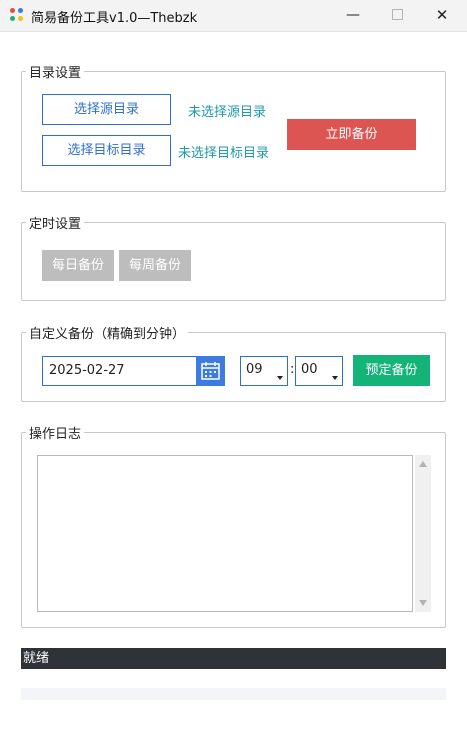  Describe the element at coordinates (280, 378) in the screenshot. I see `hour-dropdown-icon` at that location.